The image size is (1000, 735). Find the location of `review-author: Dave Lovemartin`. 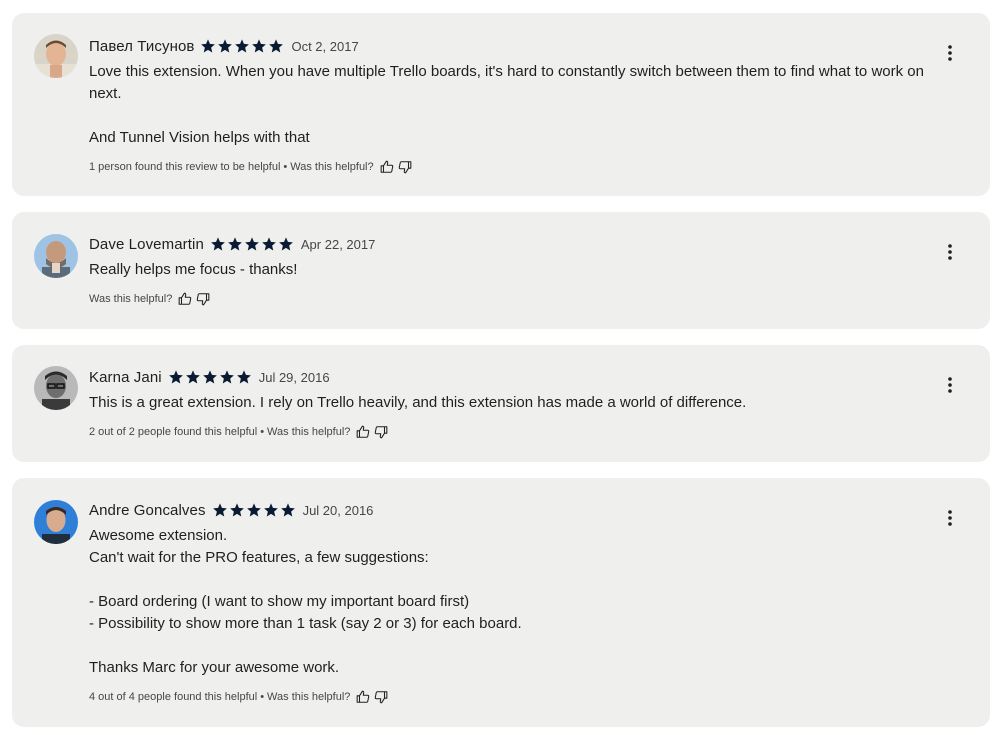

review-author: Dave Lovemartin is located at coordinates (146, 244).